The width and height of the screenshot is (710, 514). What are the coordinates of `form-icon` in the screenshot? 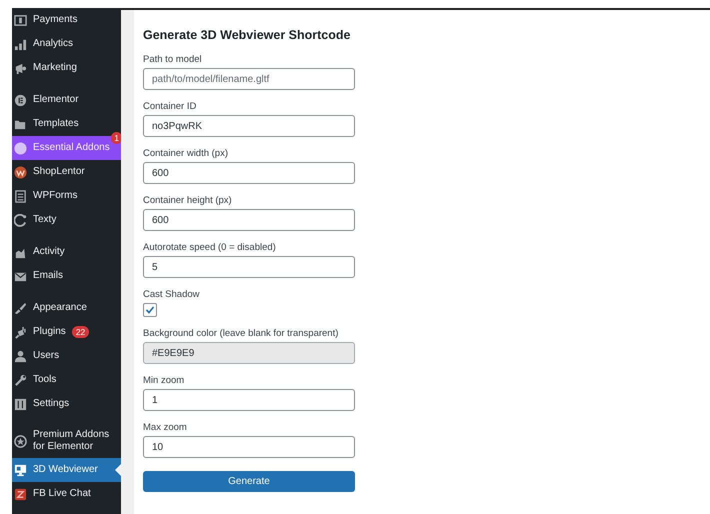 It's located at (20, 196).